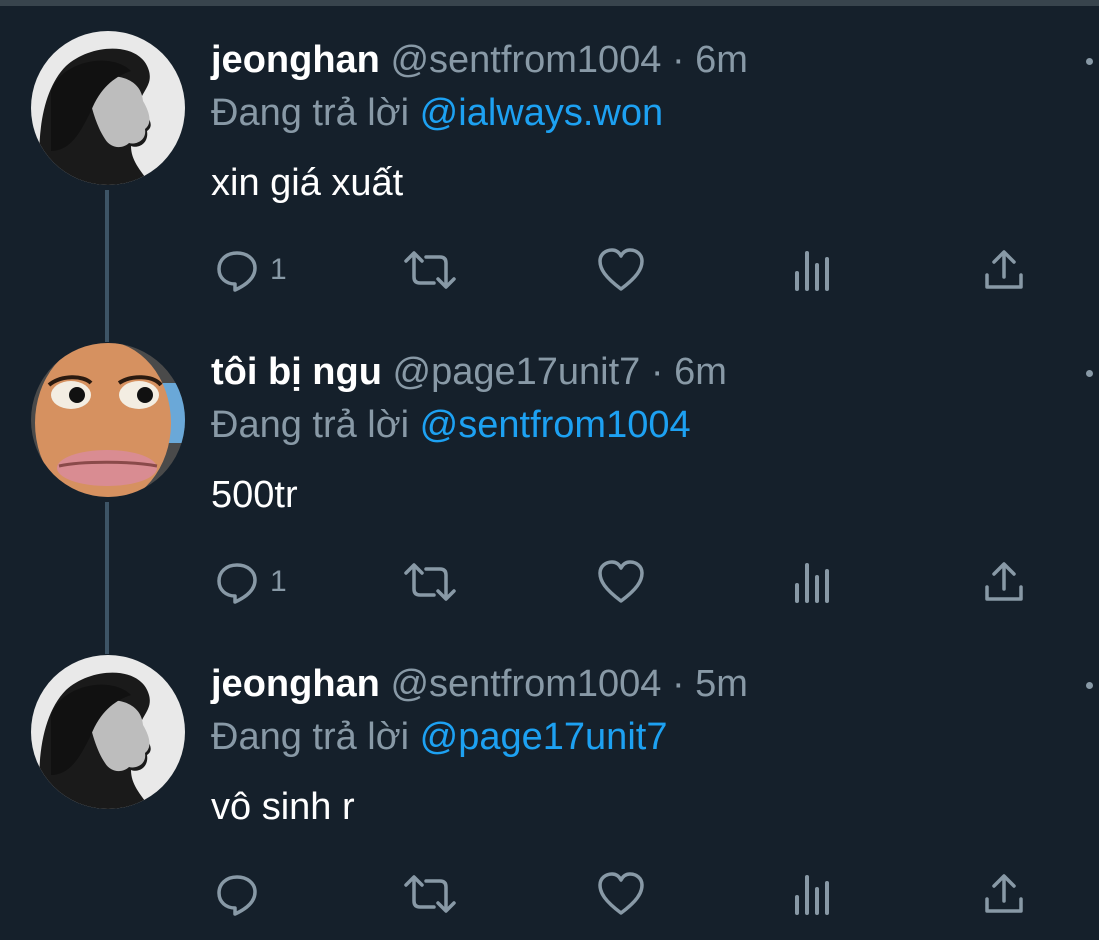 This screenshot has width=1099, height=940. What do you see at coordinates (307, 183) in the screenshot?
I see `tweet-text: xin giá xuất` at bounding box center [307, 183].